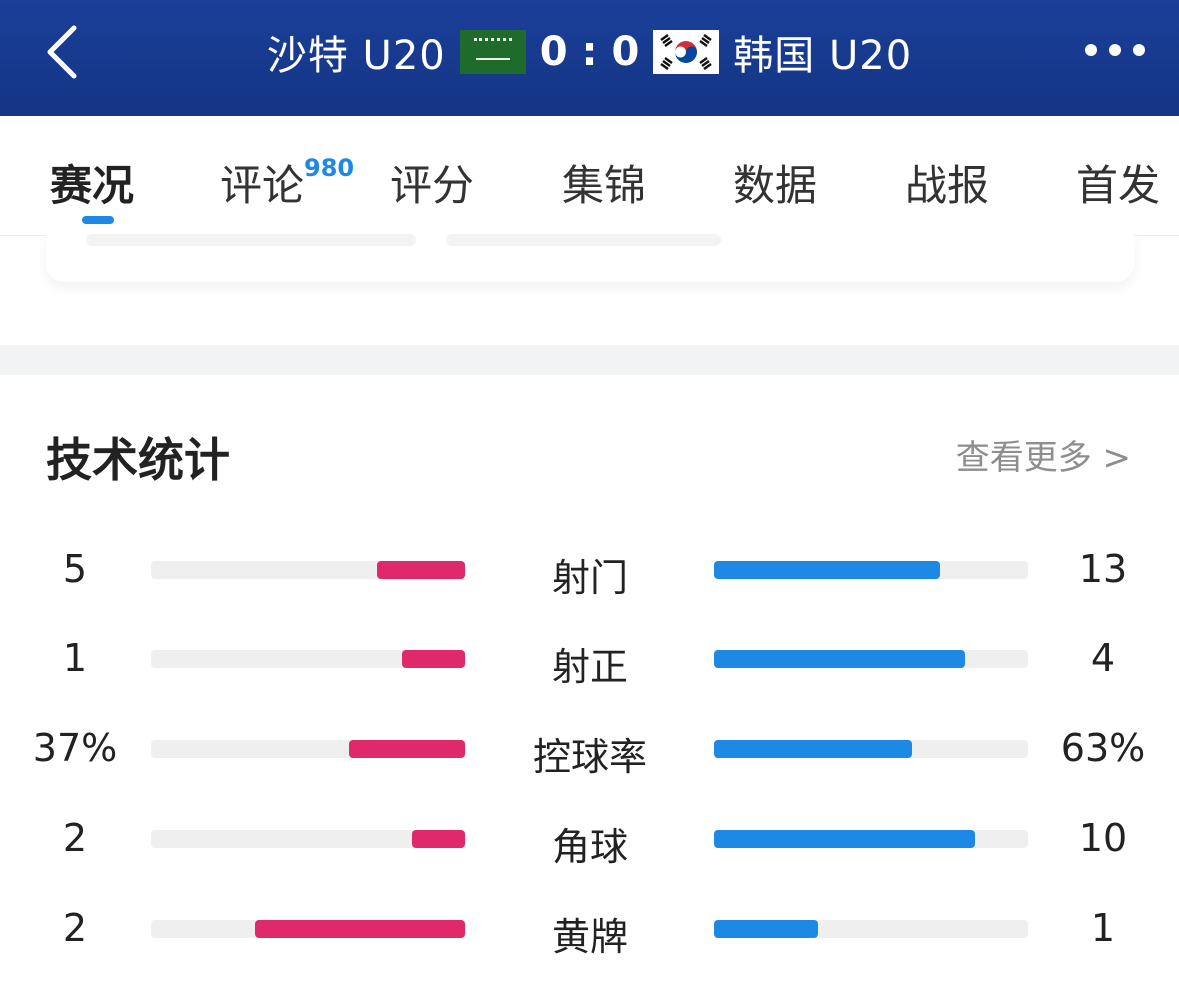  What do you see at coordinates (604, 185) in the screenshot?
I see `tab-label: 集锦` at bounding box center [604, 185].